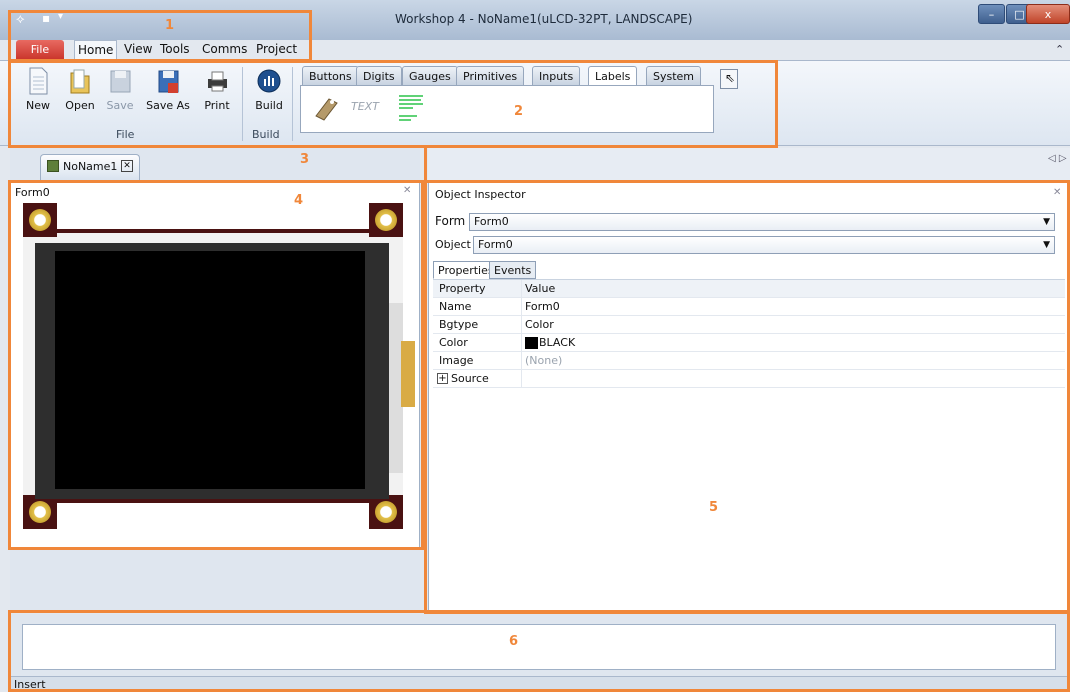  Describe the element at coordinates (1059, 49) in the screenshot. I see `collapse-ribbon-icon: ⌃` at that location.